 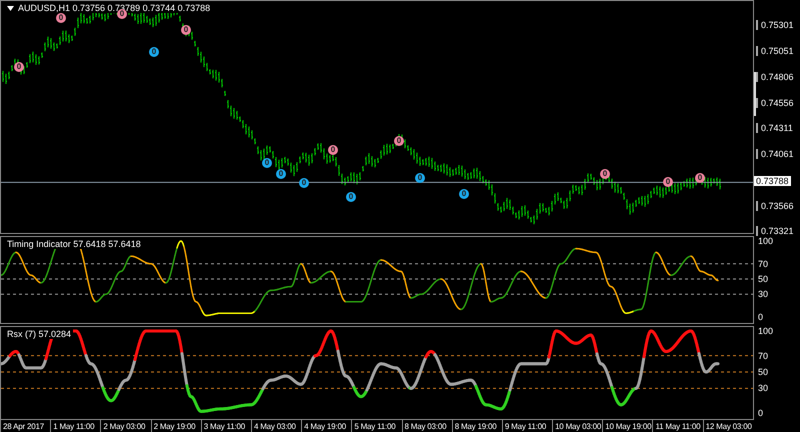 What do you see at coordinates (74, 244) in the screenshot?
I see `indicator-label: Timing Indicator 57.6418 57.6418` at bounding box center [74, 244].